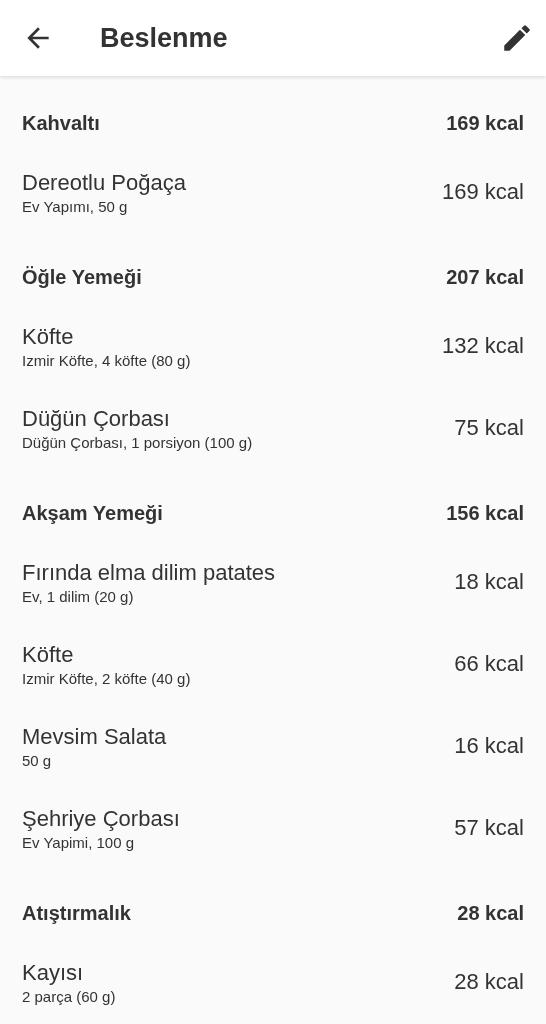 The width and height of the screenshot is (546, 1024). Describe the element at coordinates (489, 828) in the screenshot. I see `food-calories: 57 kcal` at that location.